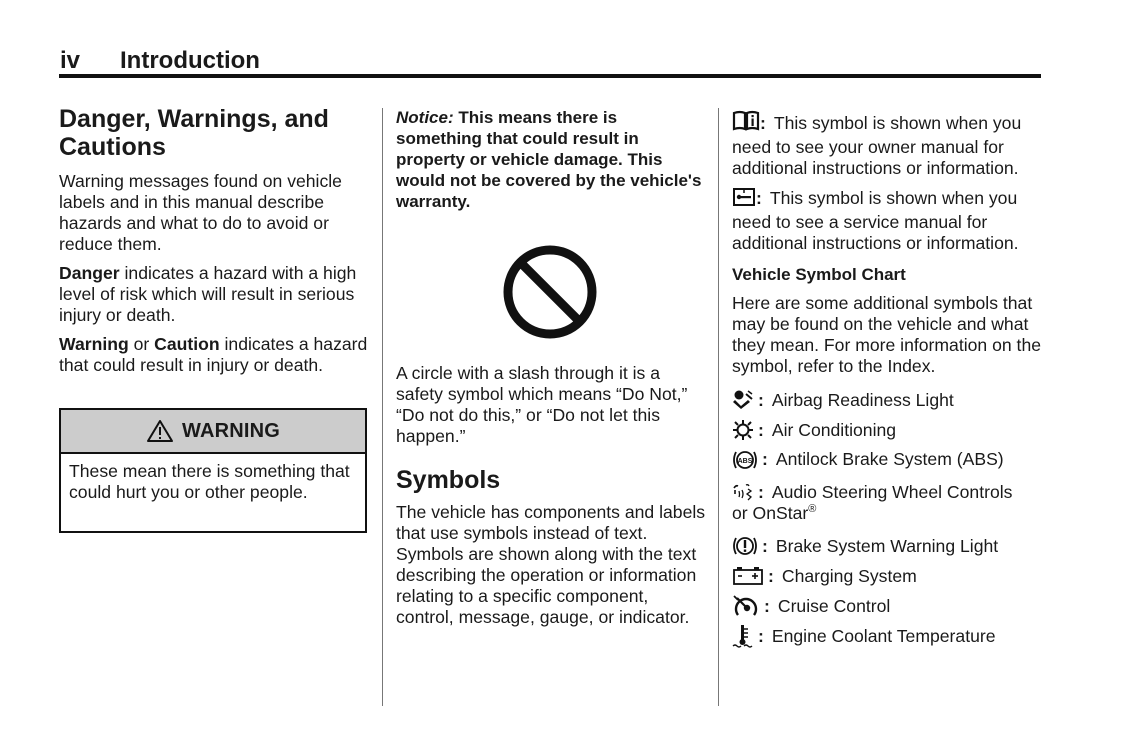  Describe the element at coordinates (770, 513) in the screenshot. I see `symbol-label-continuation: or OnStar` at that location.